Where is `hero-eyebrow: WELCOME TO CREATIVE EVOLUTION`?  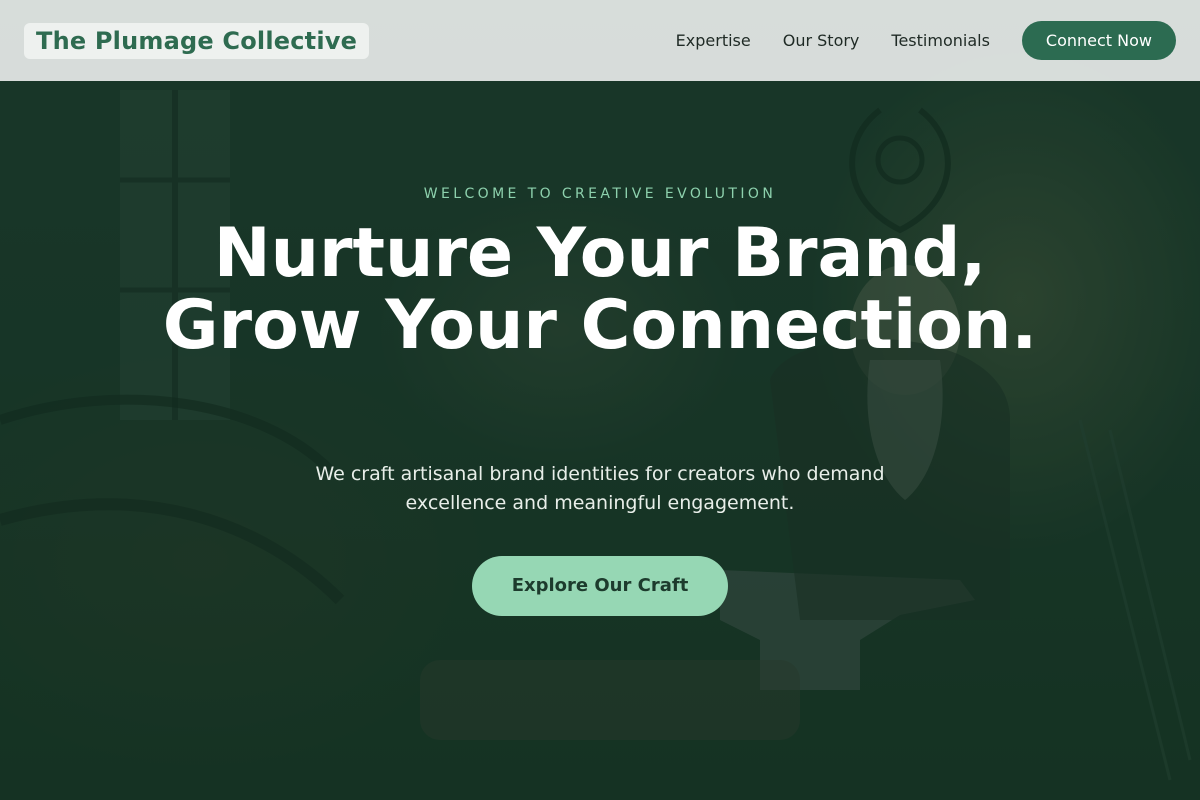 hero-eyebrow: WELCOME TO CREATIVE EVOLUTION is located at coordinates (600, 194).